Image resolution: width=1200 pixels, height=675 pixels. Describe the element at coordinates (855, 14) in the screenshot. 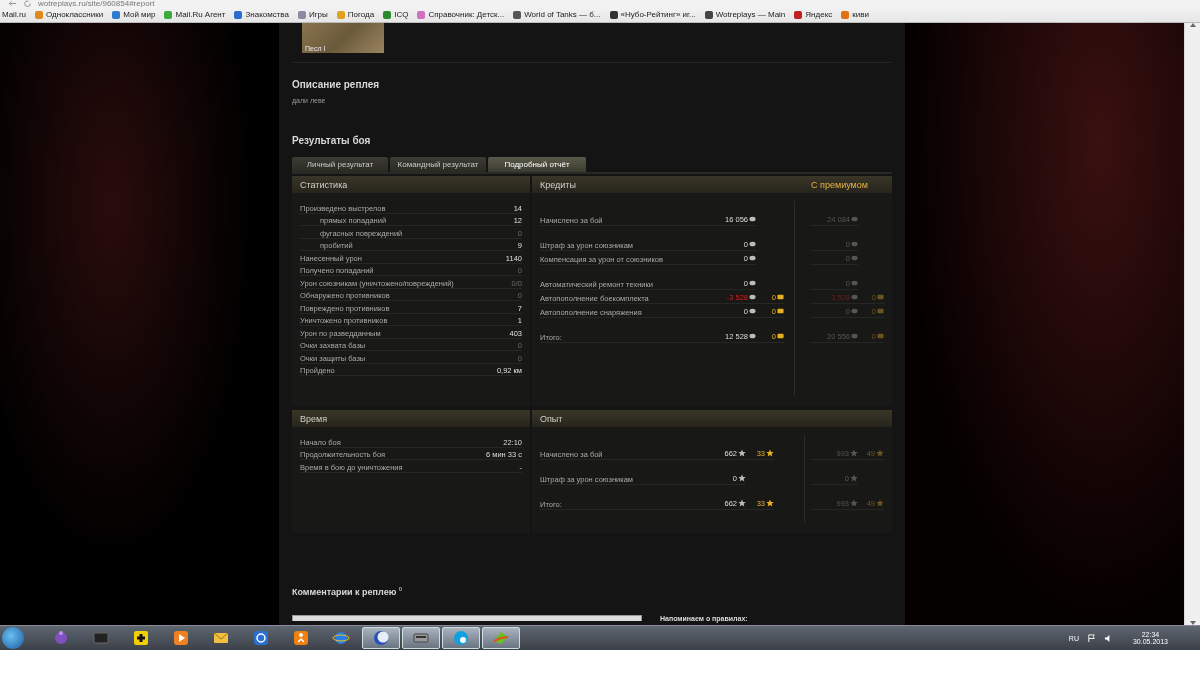

I see `bookmark: киви` at that location.